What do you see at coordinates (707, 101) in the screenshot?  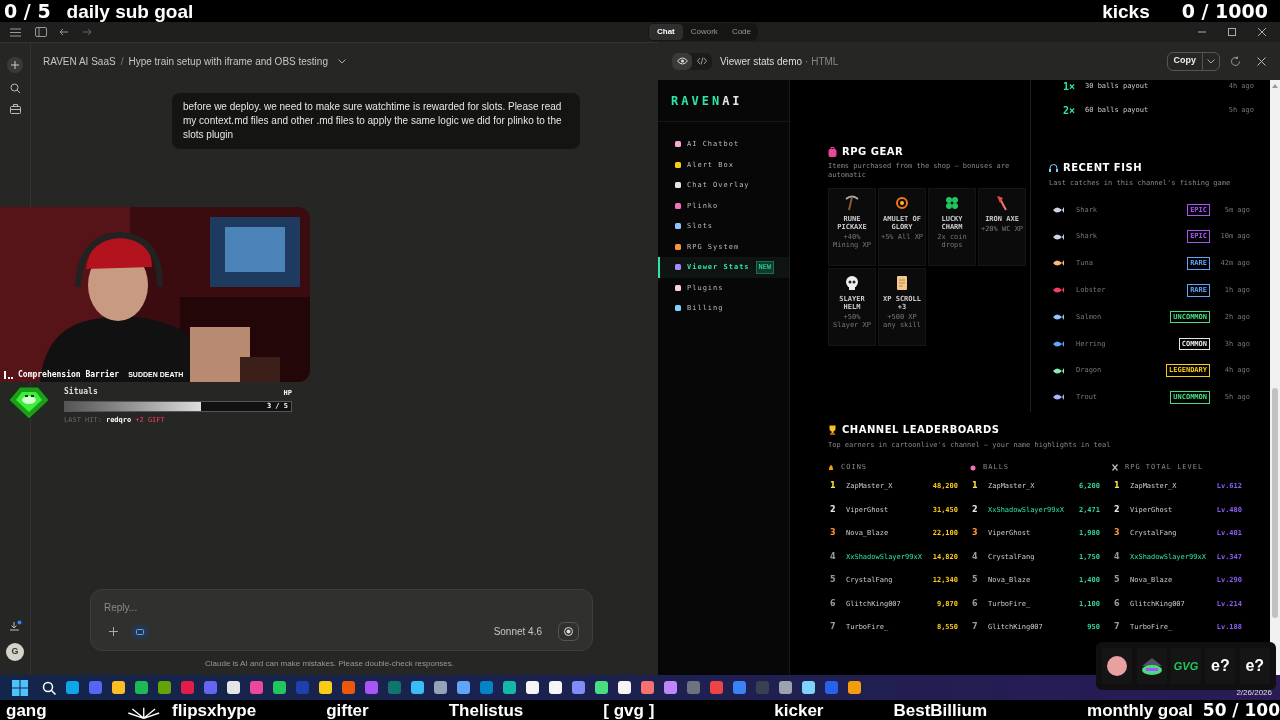 I see `ravenai-logo: RAVEN AI` at bounding box center [707, 101].